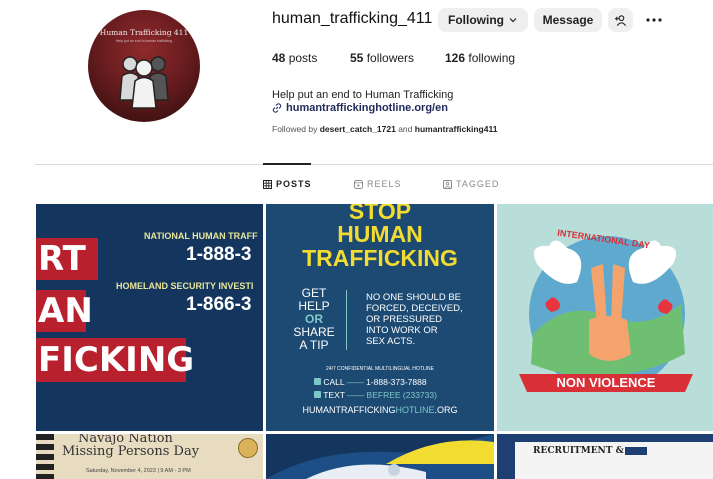 This screenshot has height=479, width=713. Describe the element at coordinates (370, 382) in the screenshot. I see `call-line: CALL —— 1-888-373-7888` at that location.